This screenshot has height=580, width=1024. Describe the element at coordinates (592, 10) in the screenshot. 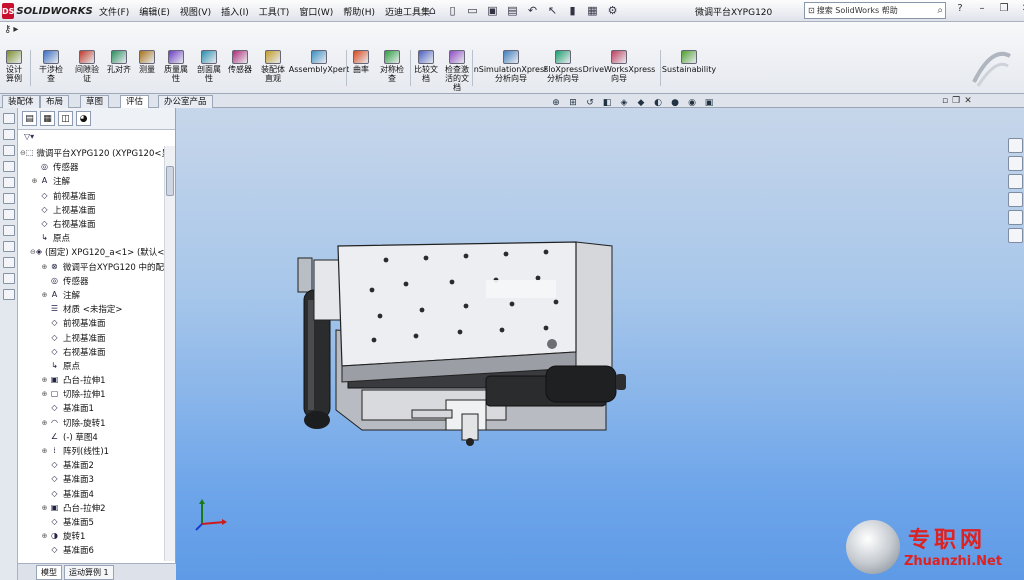

I see `file-properties-icon: ▦` at that location.